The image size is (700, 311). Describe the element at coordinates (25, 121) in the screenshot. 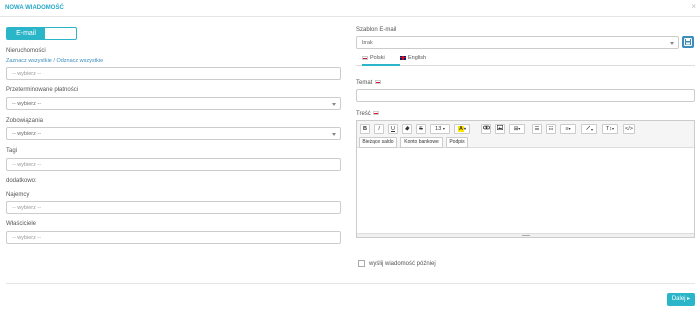

I see `zobowiazania-label: Zobowiązania` at that location.